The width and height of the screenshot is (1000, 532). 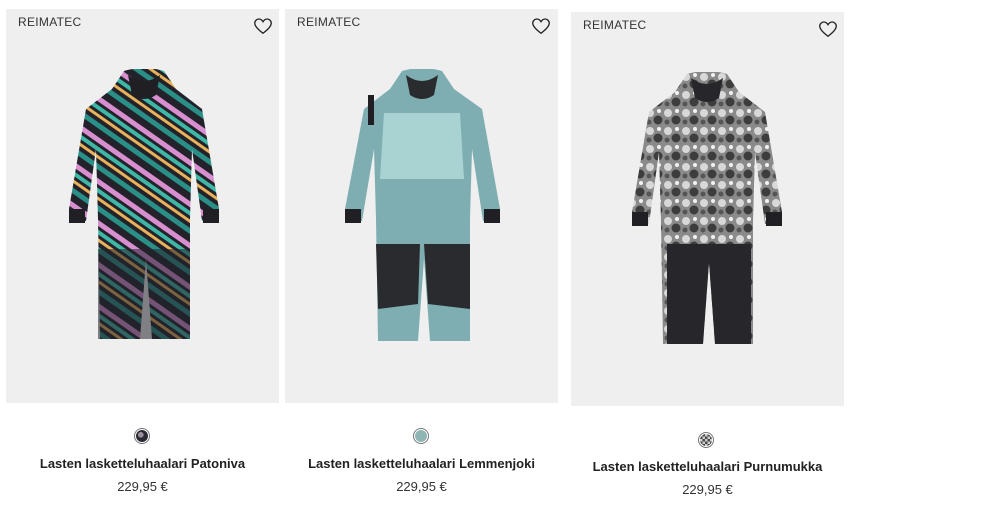 What do you see at coordinates (142, 463) in the screenshot?
I see `product-name: Lasten lasketteluhaalari Patoniva` at bounding box center [142, 463].